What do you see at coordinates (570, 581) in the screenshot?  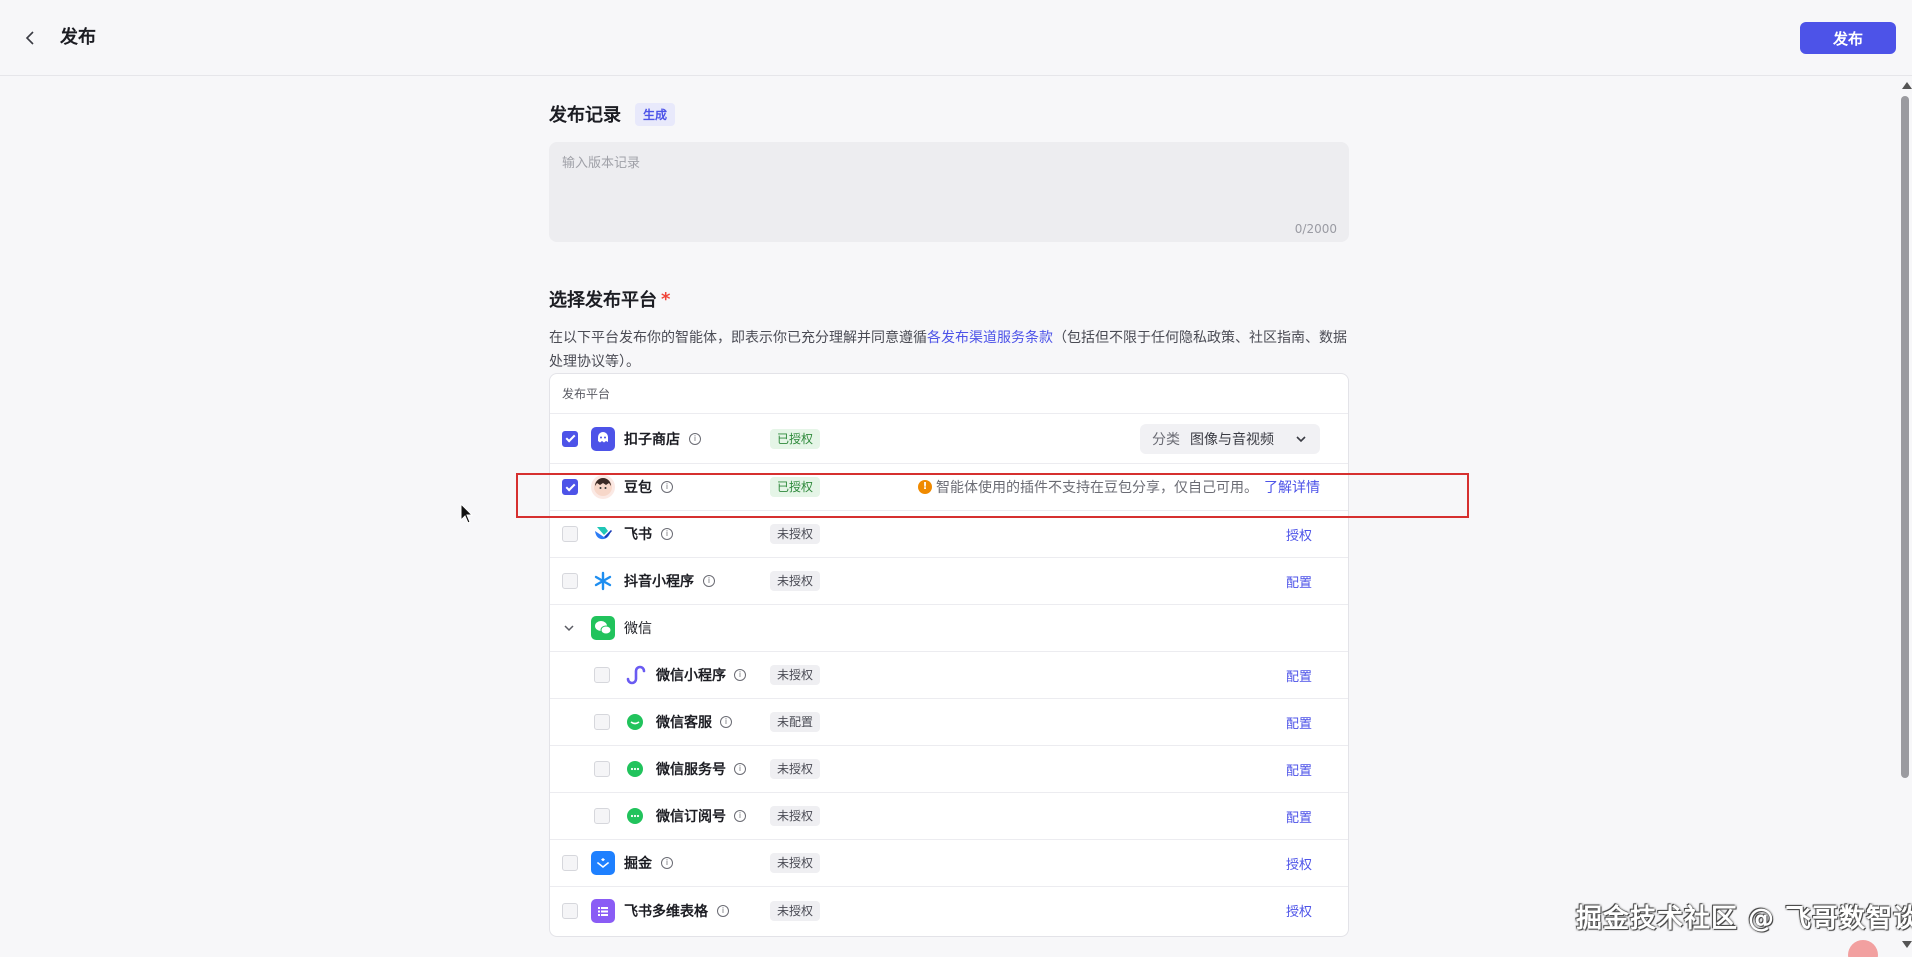 I see `checkbox-douyin-mini` at bounding box center [570, 581].